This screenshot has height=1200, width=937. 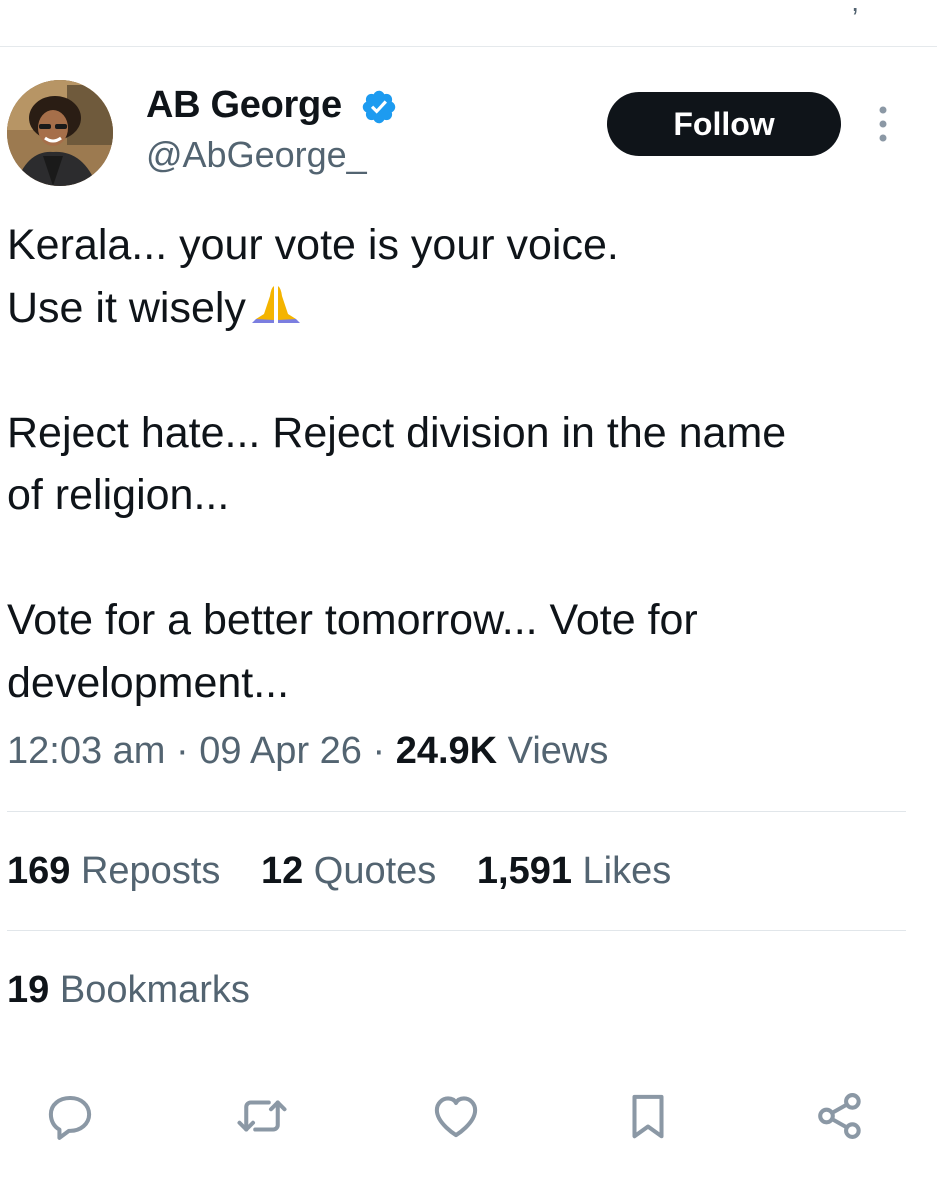 I want to click on views-count: 24.9K, so click(x=446, y=751).